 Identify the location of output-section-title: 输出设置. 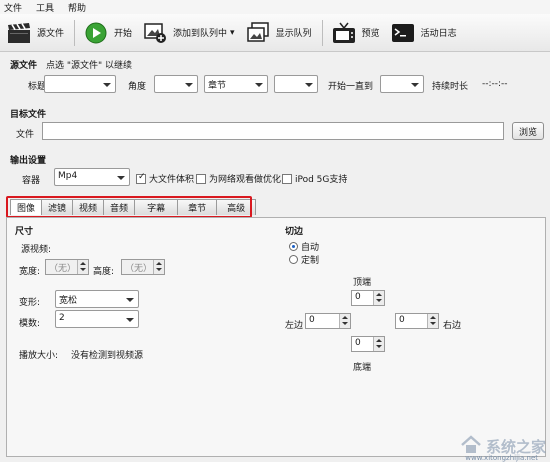
(28, 161).